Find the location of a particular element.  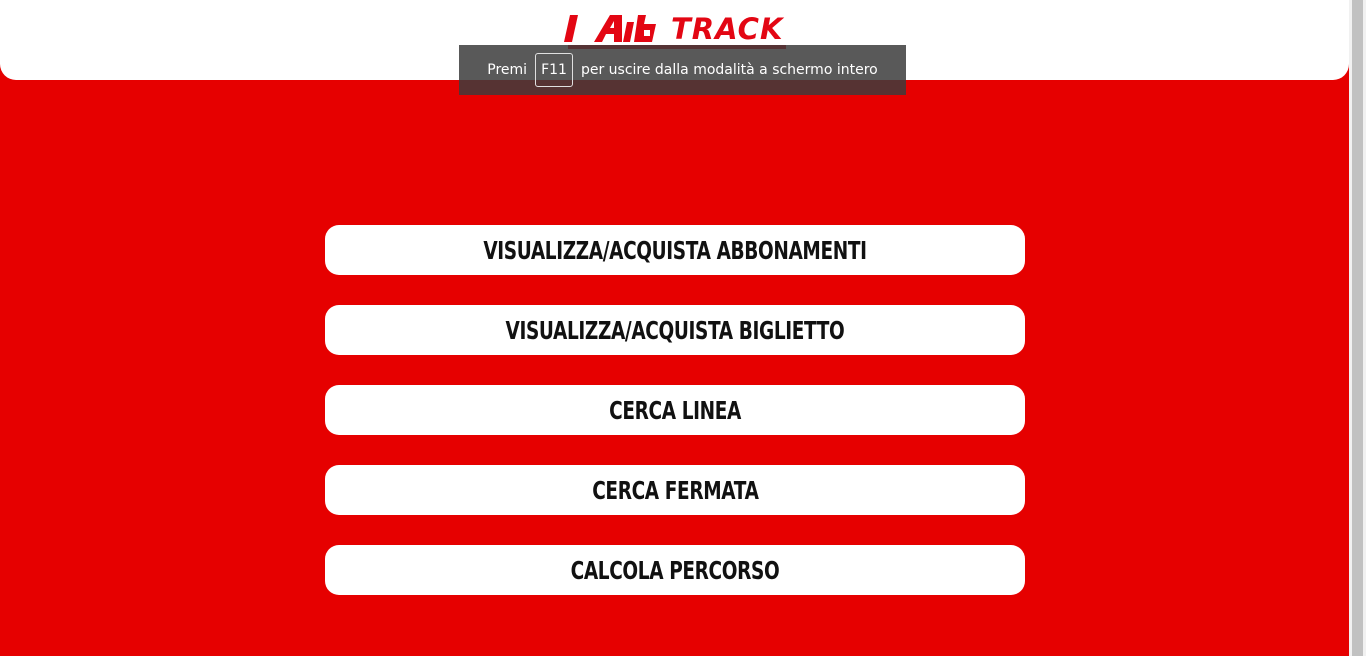

route-planner-button-label: CALCOLA PERCORSO is located at coordinates (675, 570).